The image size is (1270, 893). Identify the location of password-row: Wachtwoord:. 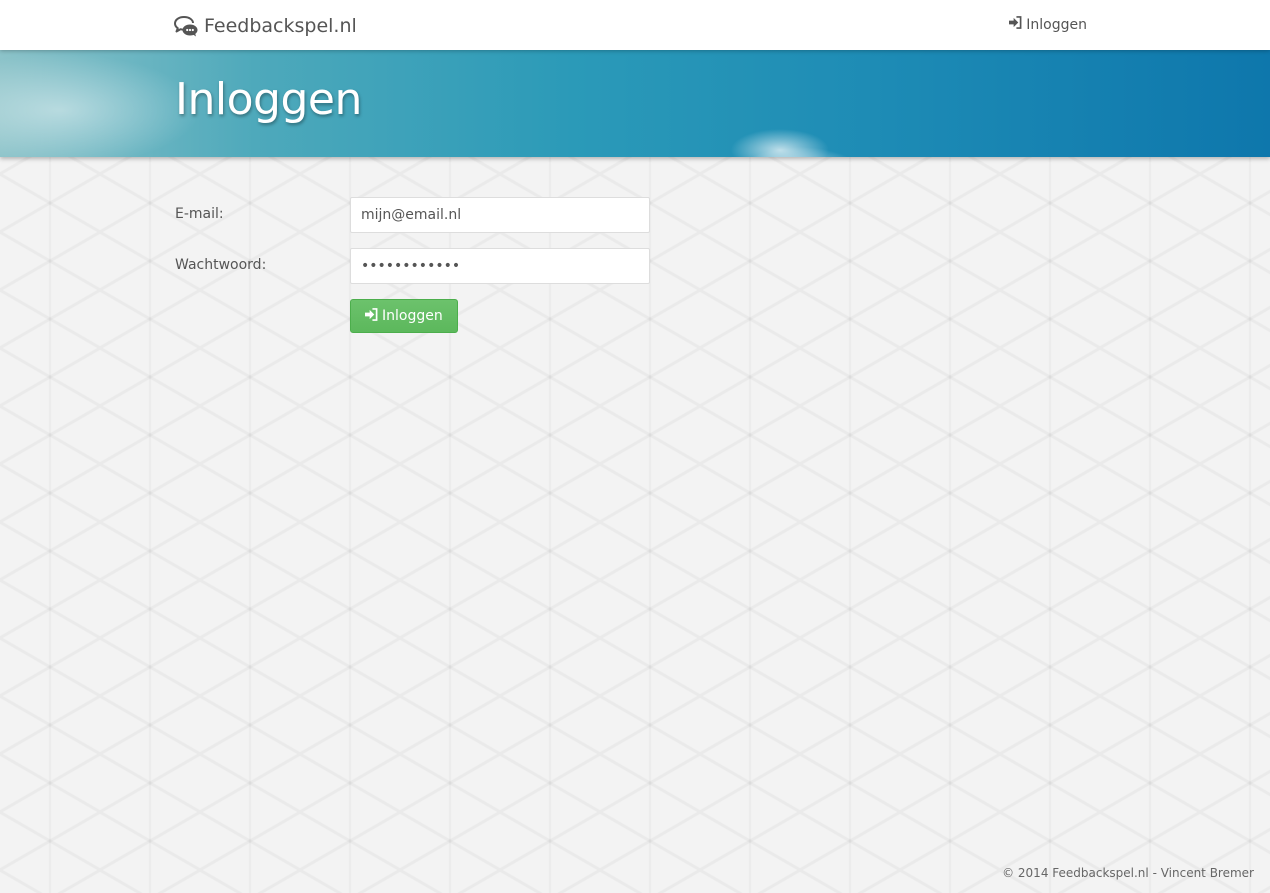
(415, 266).